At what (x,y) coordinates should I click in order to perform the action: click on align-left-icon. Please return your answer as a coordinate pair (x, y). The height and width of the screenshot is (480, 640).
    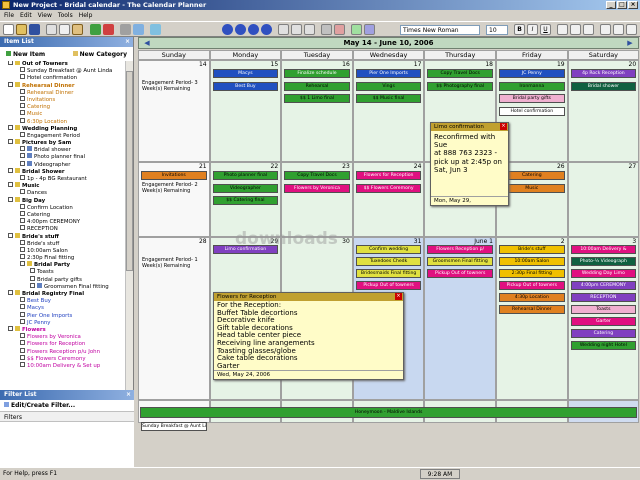
    Looking at the image, I should click on (562, 29).